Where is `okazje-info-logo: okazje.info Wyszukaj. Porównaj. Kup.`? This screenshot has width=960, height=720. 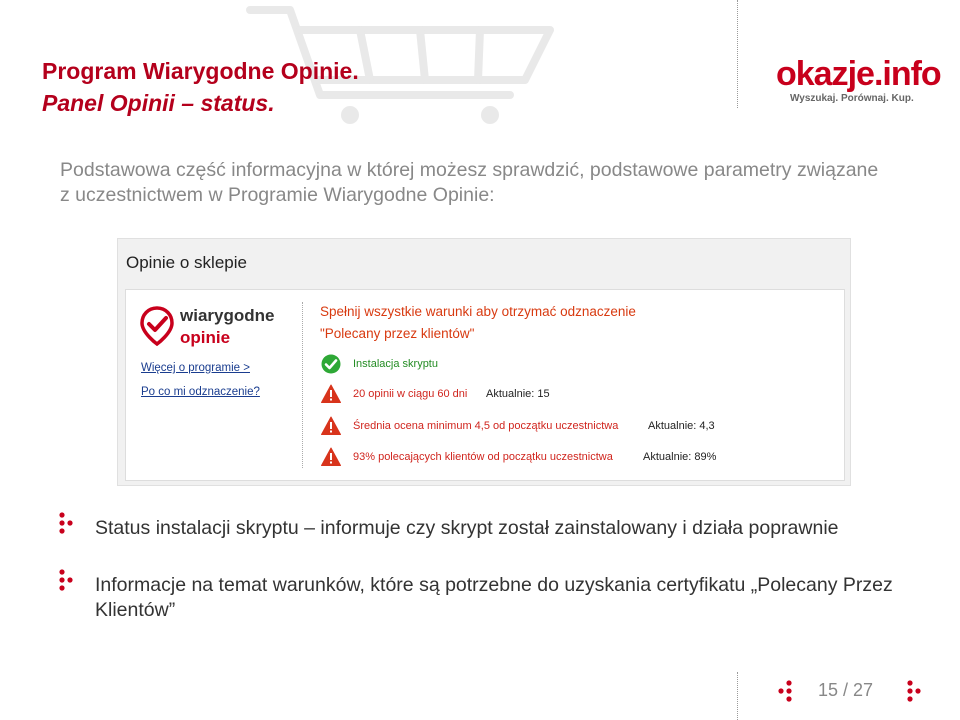 okazje-info-logo: okazje.info Wyszukaj. Porównaj. Kup. is located at coordinates (859, 81).